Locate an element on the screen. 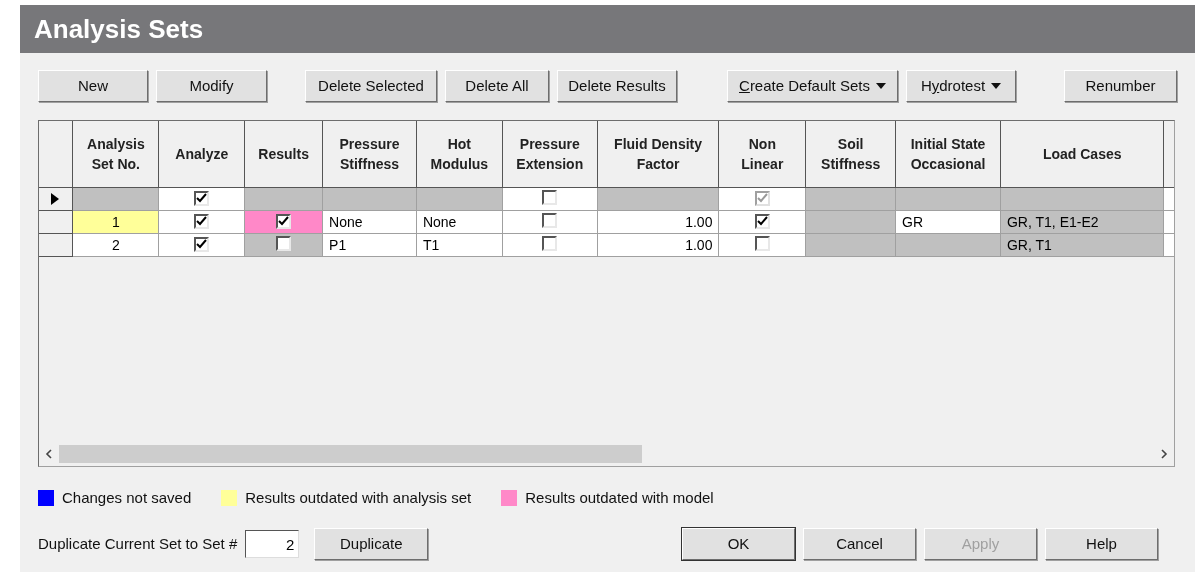  dialog-button: Help is located at coordinates (1101, 544).